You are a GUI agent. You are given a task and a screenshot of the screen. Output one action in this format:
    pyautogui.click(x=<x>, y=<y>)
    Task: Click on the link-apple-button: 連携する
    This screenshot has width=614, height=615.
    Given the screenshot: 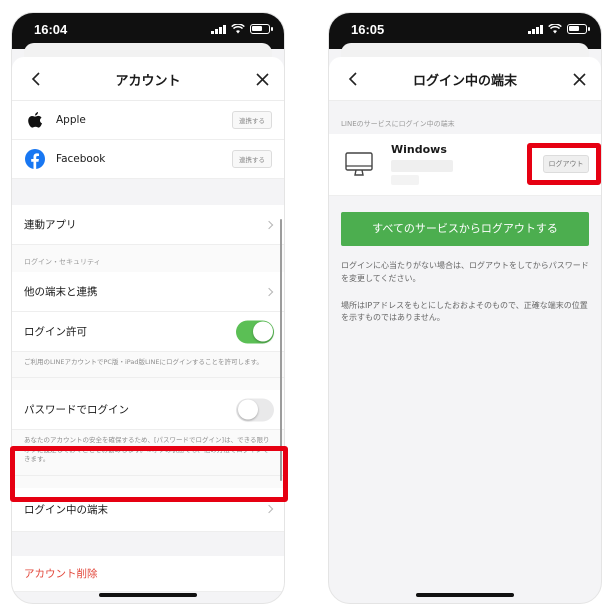 What is the action you would take?
    pyautogui.click(x=252, y=120)
    